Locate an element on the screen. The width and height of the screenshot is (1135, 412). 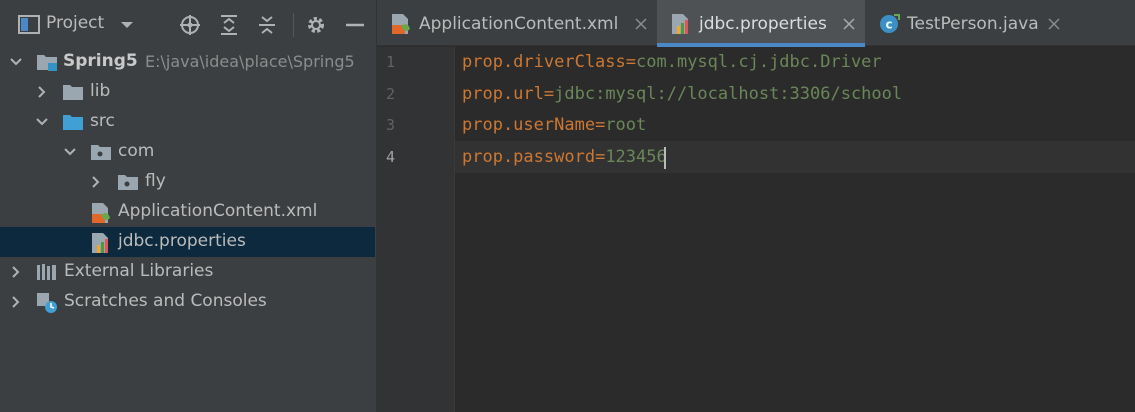
line-number: 1 is located at coordinates (391, 62).